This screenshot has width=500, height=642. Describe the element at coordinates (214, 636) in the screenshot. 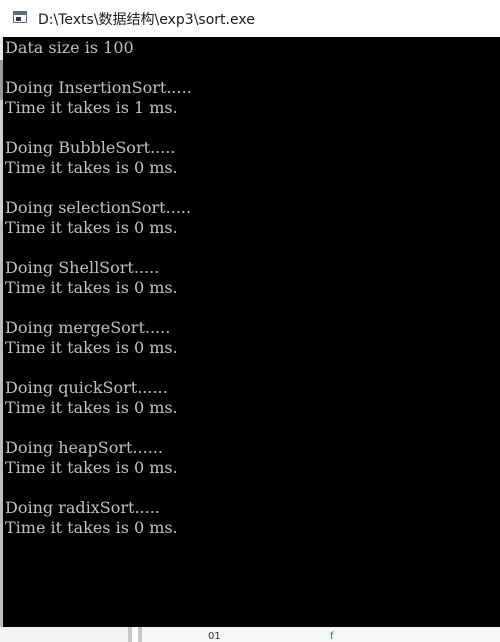

I see `background-text-fragment: 01` at that location.